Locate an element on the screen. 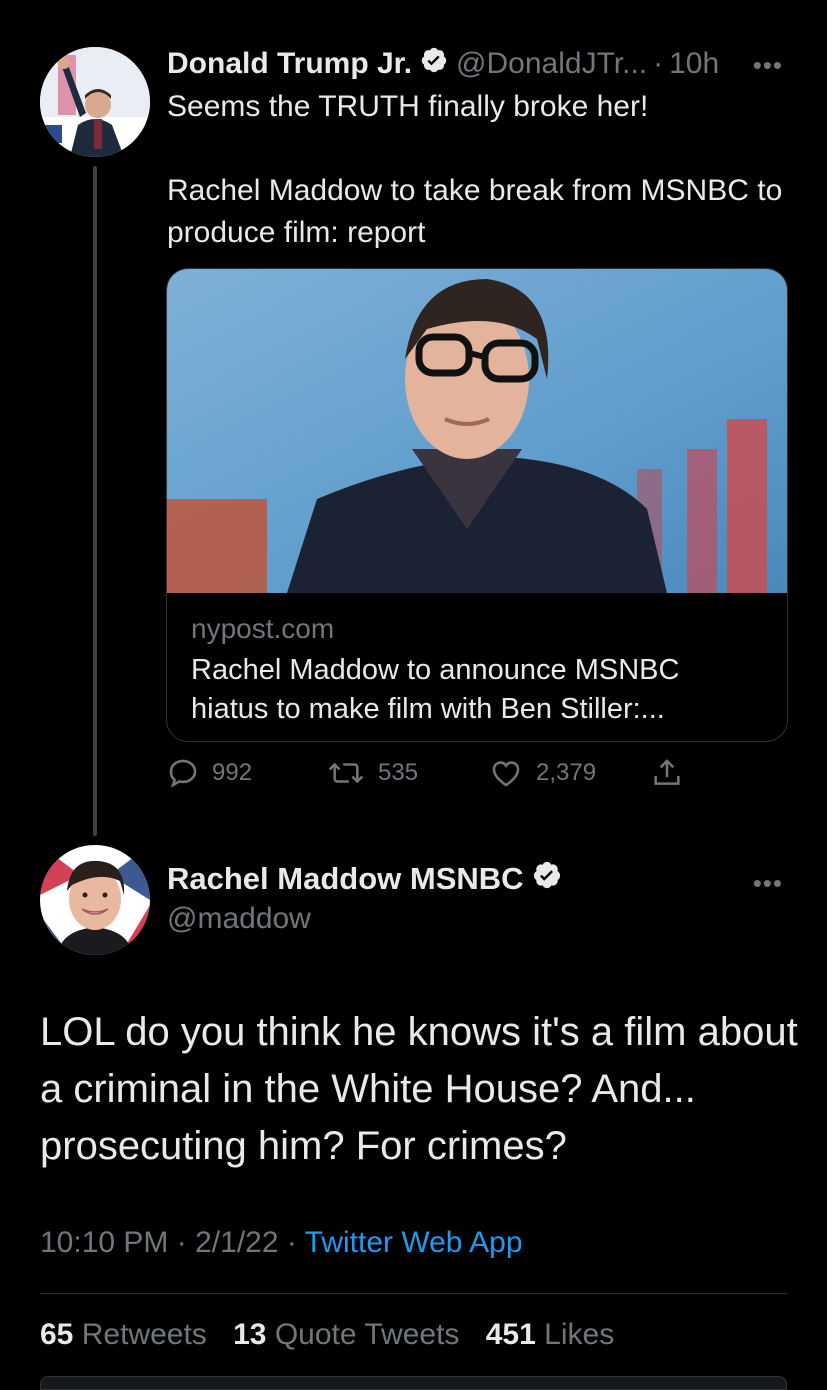 This screenshot has height=1390, width=827. tweet-time: 10h is located at coordinates (694, 64).